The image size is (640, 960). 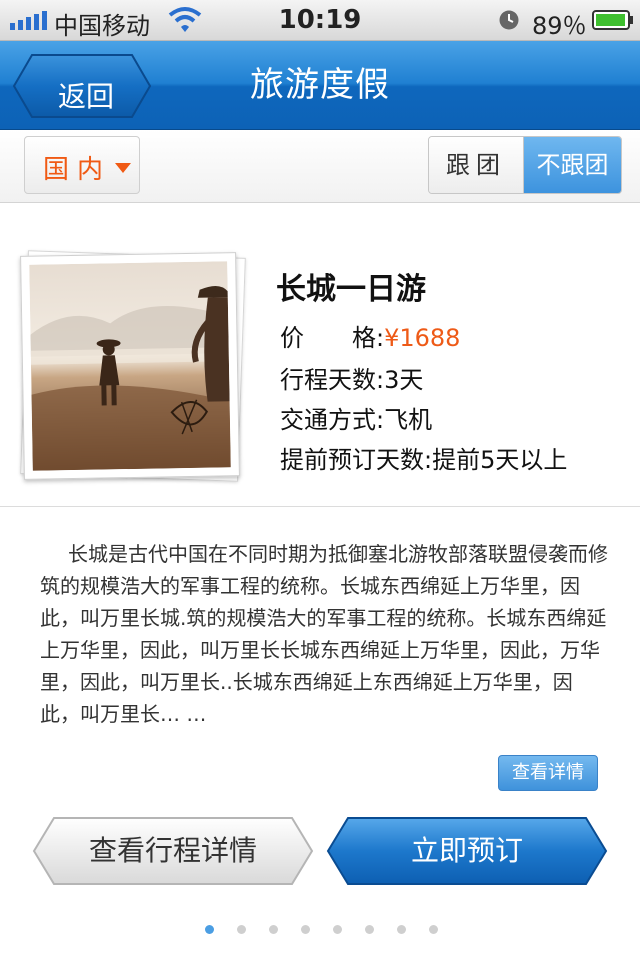 I want to click on book-now-button: 立即预订, so click(x=467, y=851).